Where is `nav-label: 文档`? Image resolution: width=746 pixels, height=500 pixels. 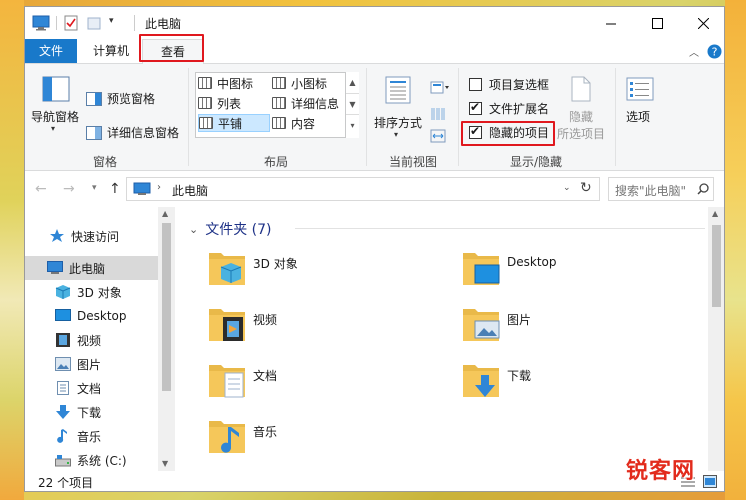
nav-label: 文档 is located at coordinates (89, 388).